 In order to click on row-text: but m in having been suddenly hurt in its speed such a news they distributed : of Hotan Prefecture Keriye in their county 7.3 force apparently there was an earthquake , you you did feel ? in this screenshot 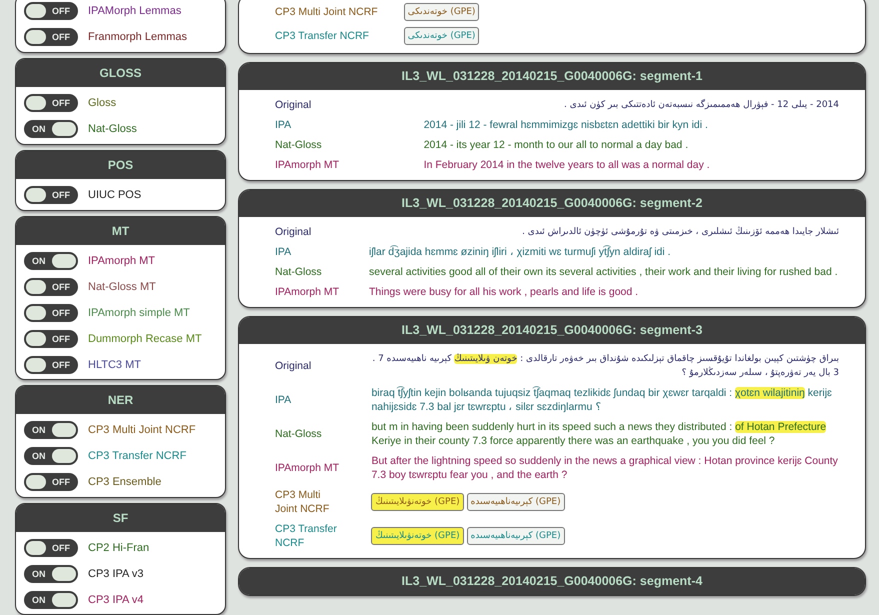, I will do `click(599, 434)`.